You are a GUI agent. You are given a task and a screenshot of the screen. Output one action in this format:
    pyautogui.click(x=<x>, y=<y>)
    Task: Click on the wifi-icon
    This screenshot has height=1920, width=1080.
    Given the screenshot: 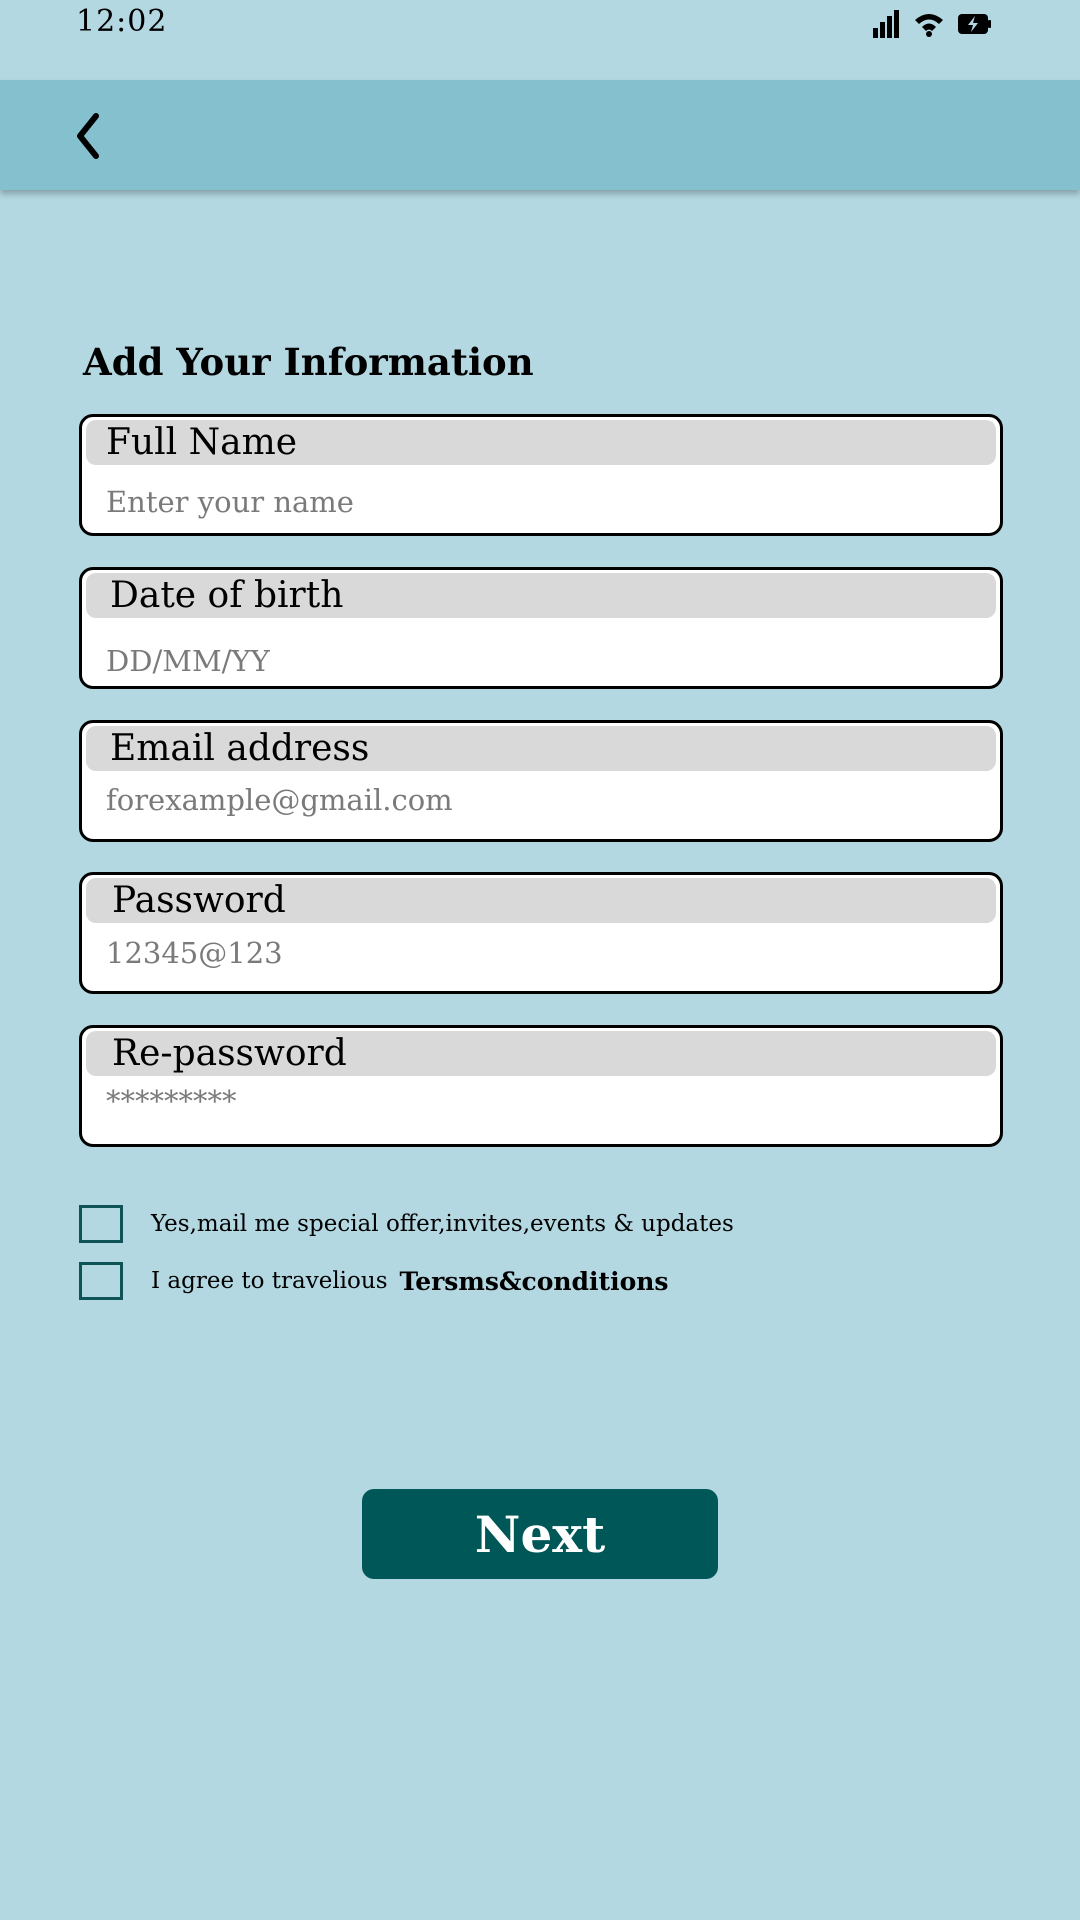 What is the action you would take?
    pyautogui.click(x=929, y=24)
    